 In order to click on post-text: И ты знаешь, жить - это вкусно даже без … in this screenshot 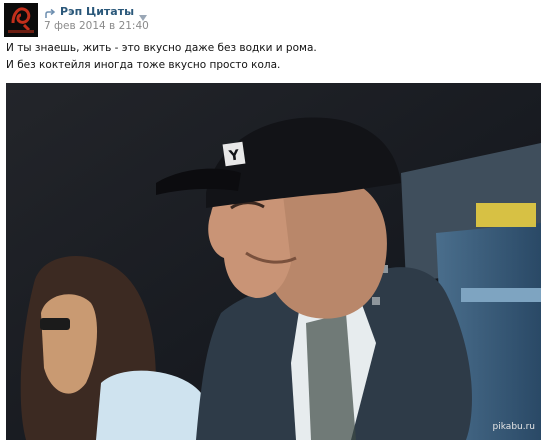, I will do `click(266, 57)`.